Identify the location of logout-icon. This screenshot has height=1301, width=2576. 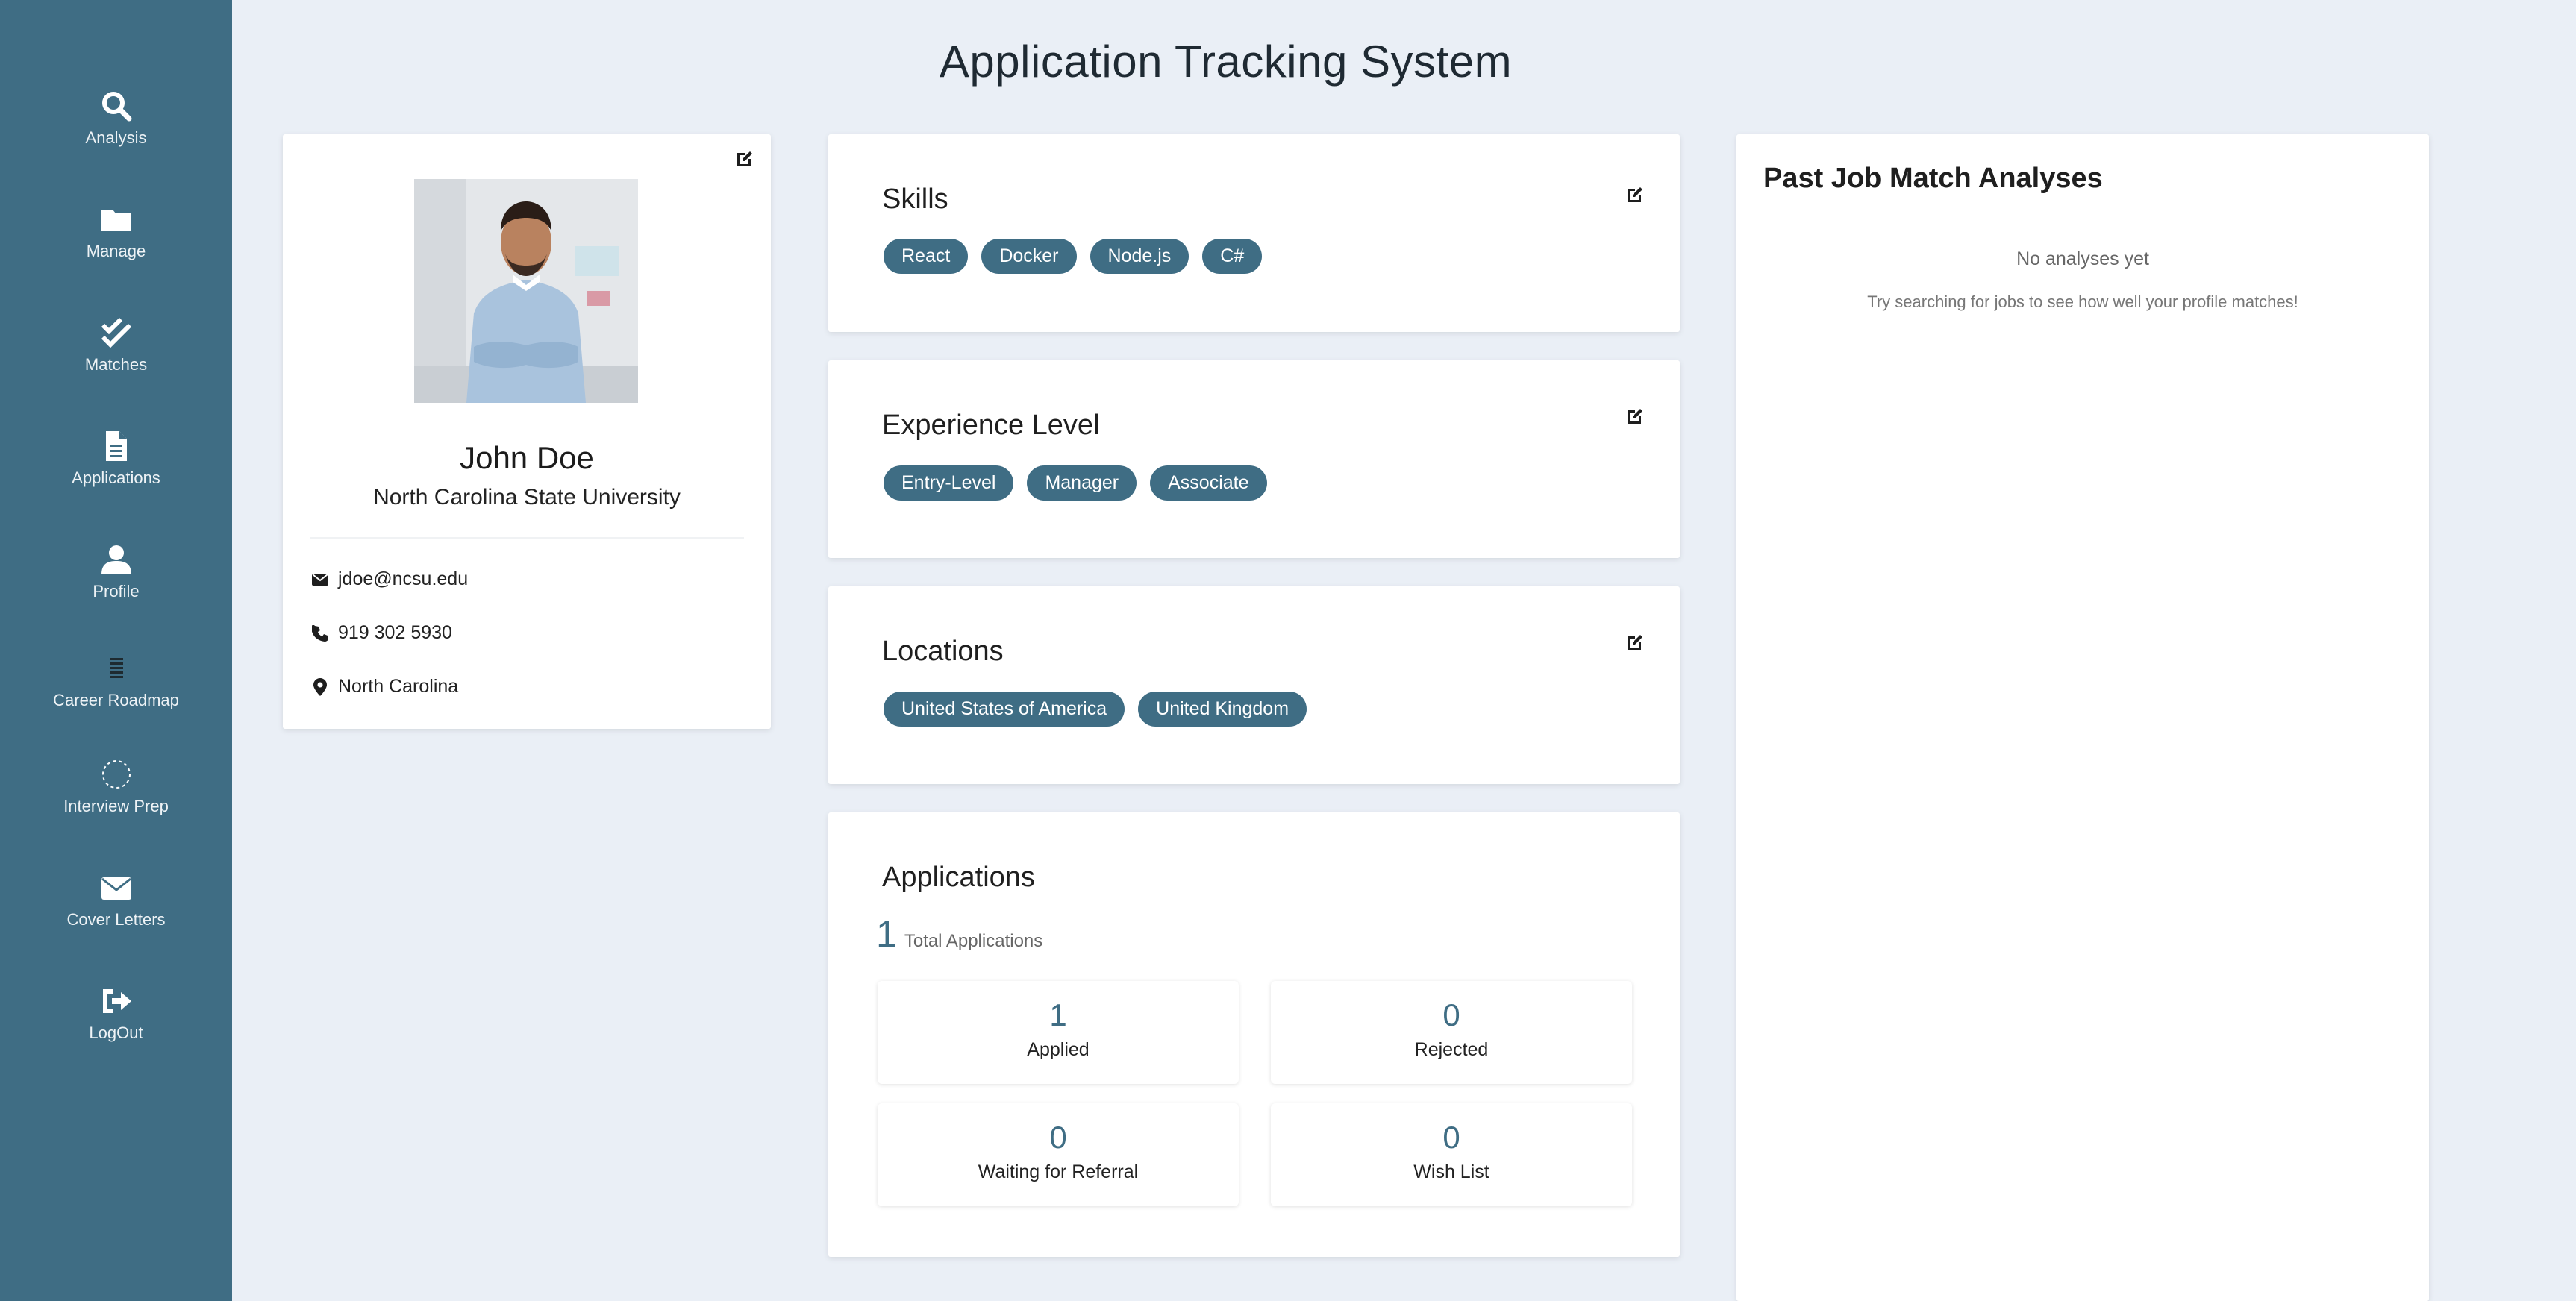
(116, 1001).